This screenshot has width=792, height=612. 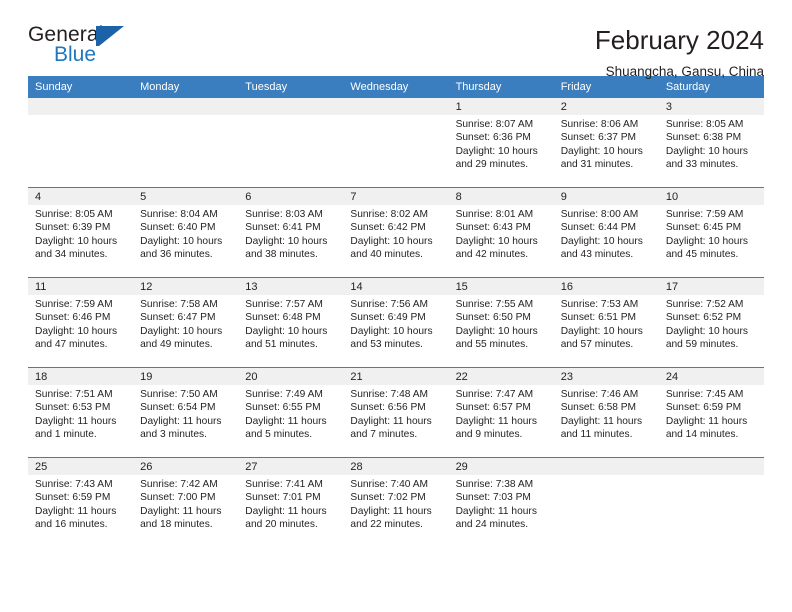 I want to click on day-number: 15, so click(x=501, y=286).